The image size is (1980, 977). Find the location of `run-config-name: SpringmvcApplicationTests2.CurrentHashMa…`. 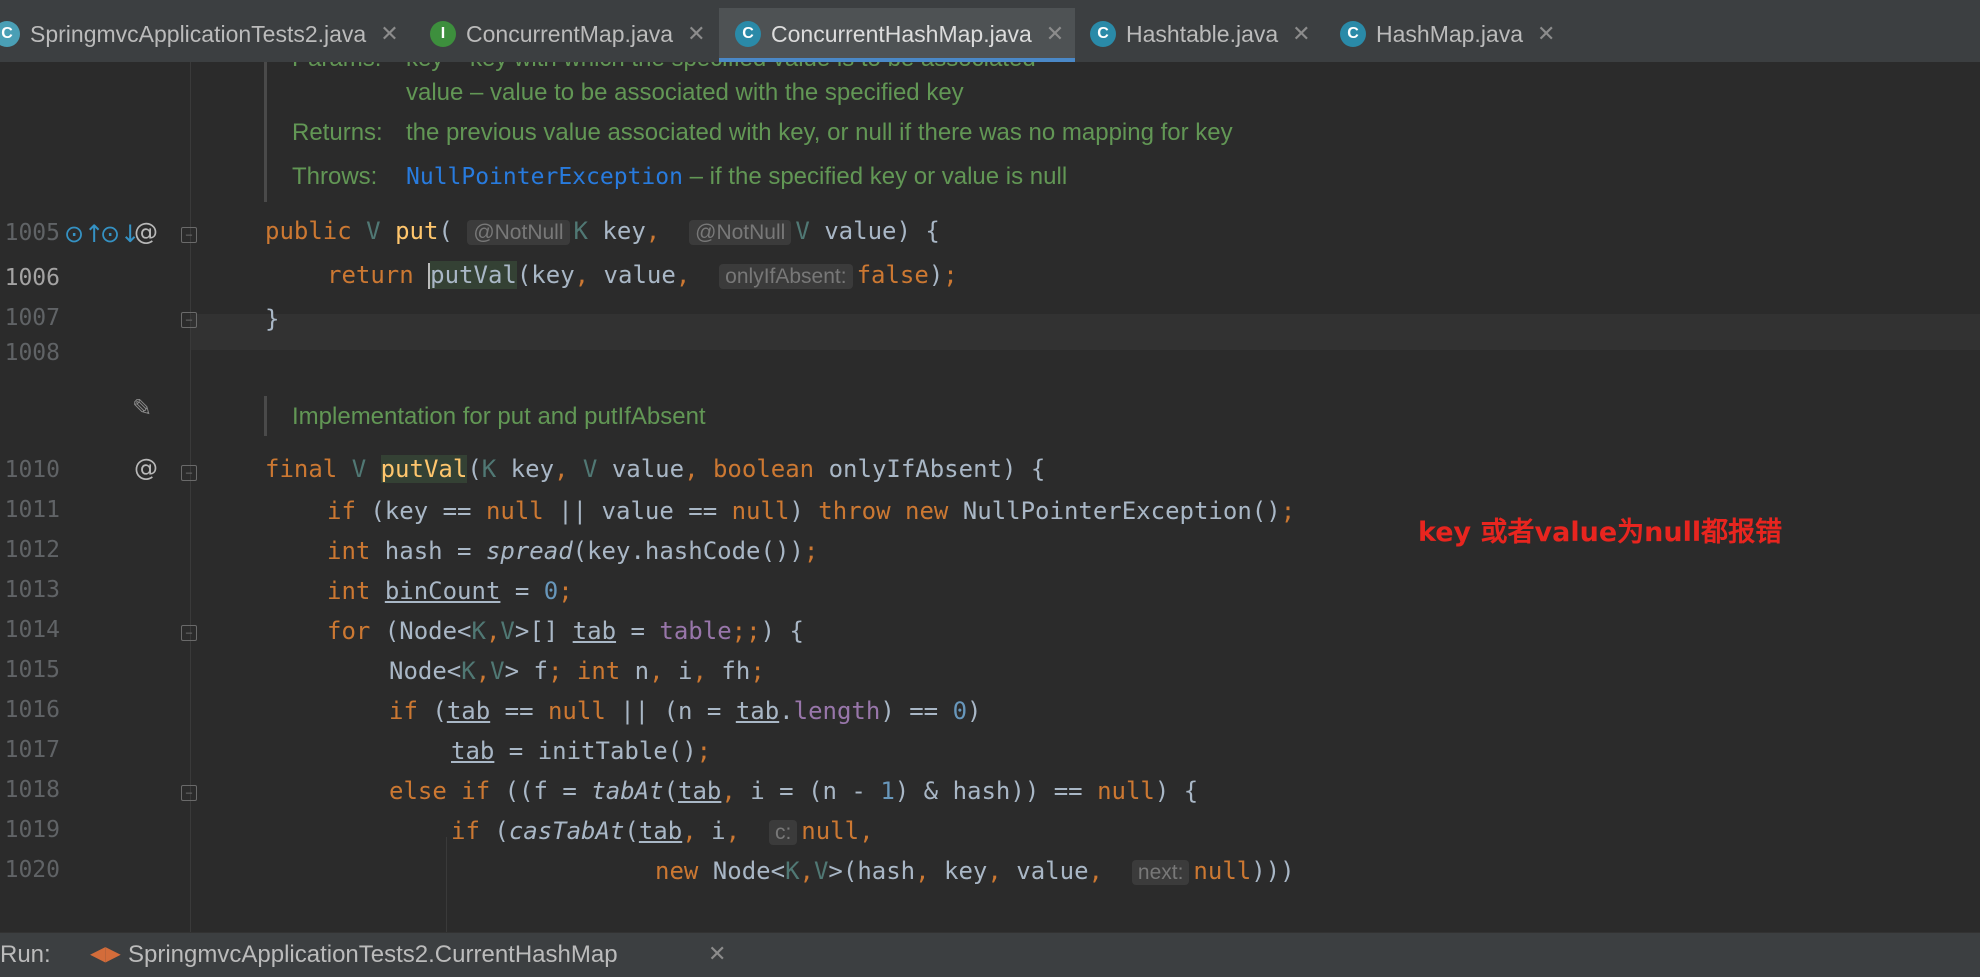

run-config-name: SpringmvcApplicationTests2.CurrentHashMa… is located at coordinates (373, 955).